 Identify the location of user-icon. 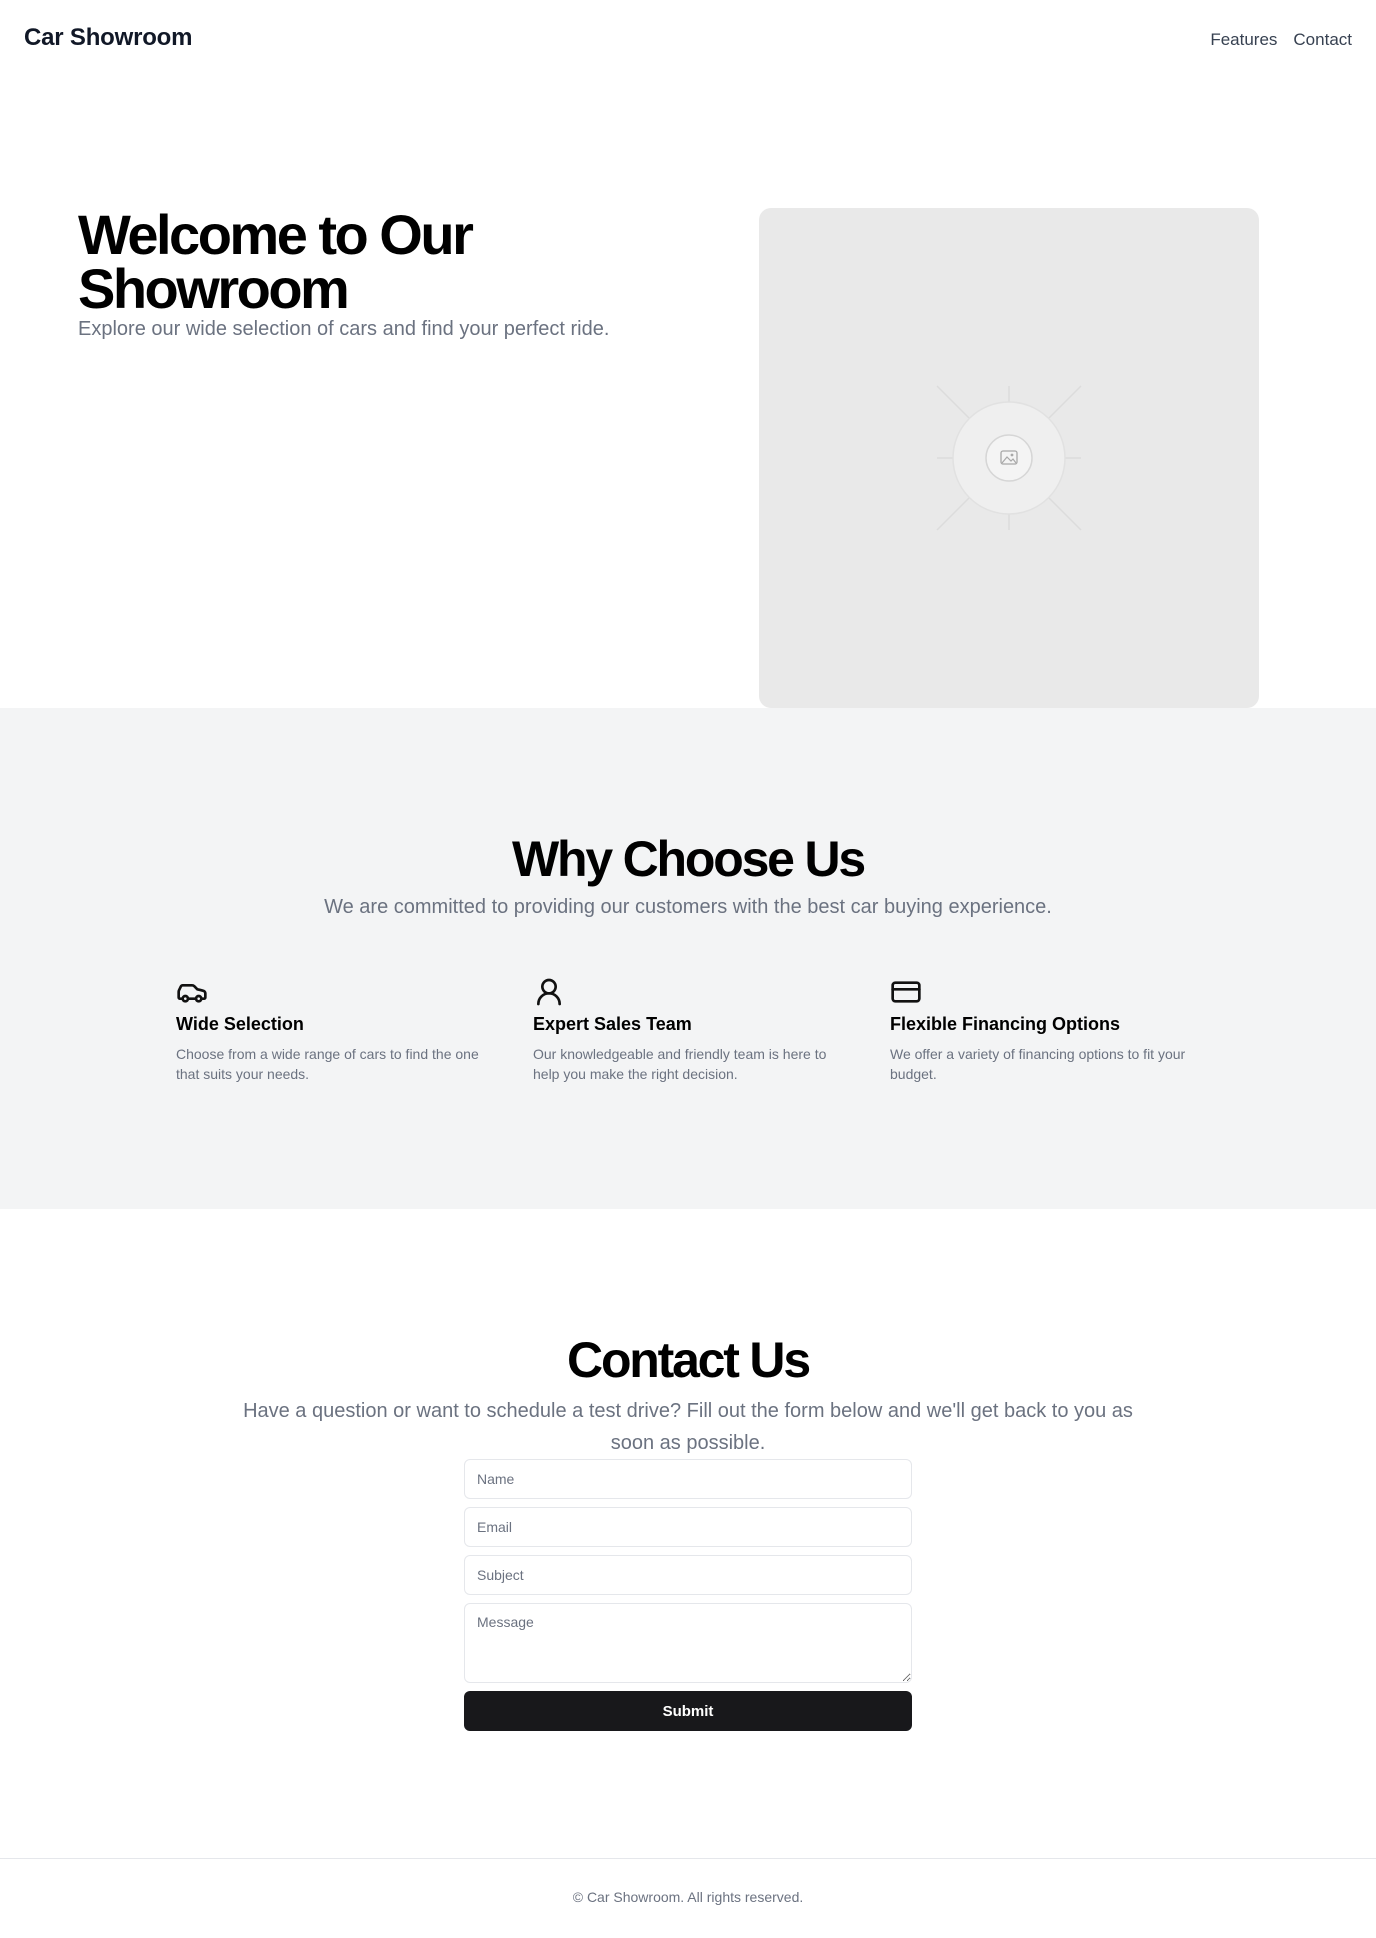
(549, 992).